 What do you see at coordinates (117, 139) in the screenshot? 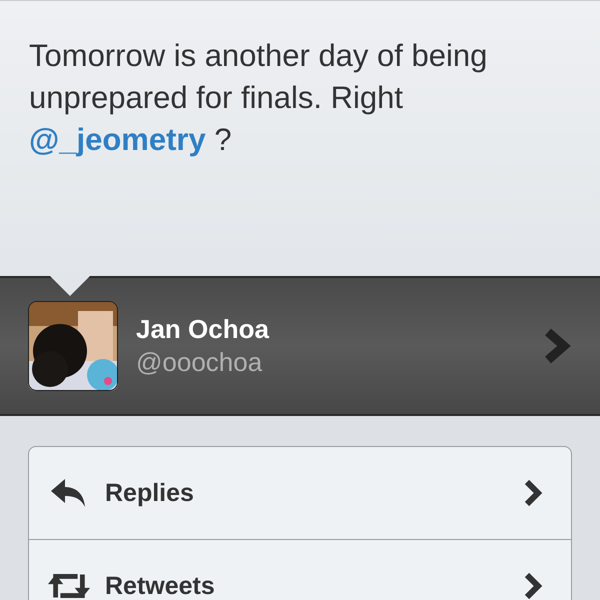
I see `mention-link: @_jeometry` at bounding box center [117, 139].